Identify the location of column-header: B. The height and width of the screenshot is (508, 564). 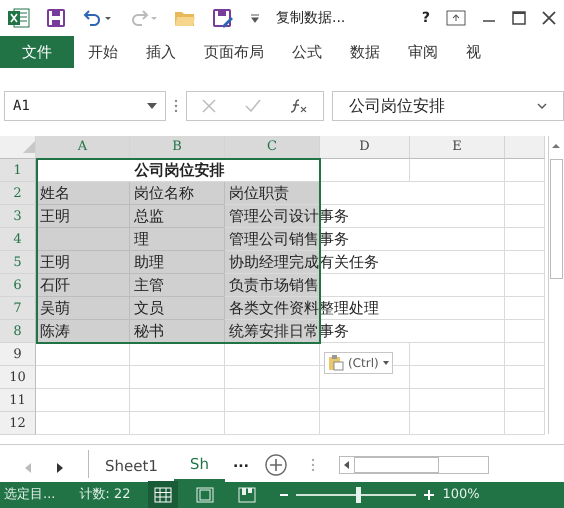
(177, 147).